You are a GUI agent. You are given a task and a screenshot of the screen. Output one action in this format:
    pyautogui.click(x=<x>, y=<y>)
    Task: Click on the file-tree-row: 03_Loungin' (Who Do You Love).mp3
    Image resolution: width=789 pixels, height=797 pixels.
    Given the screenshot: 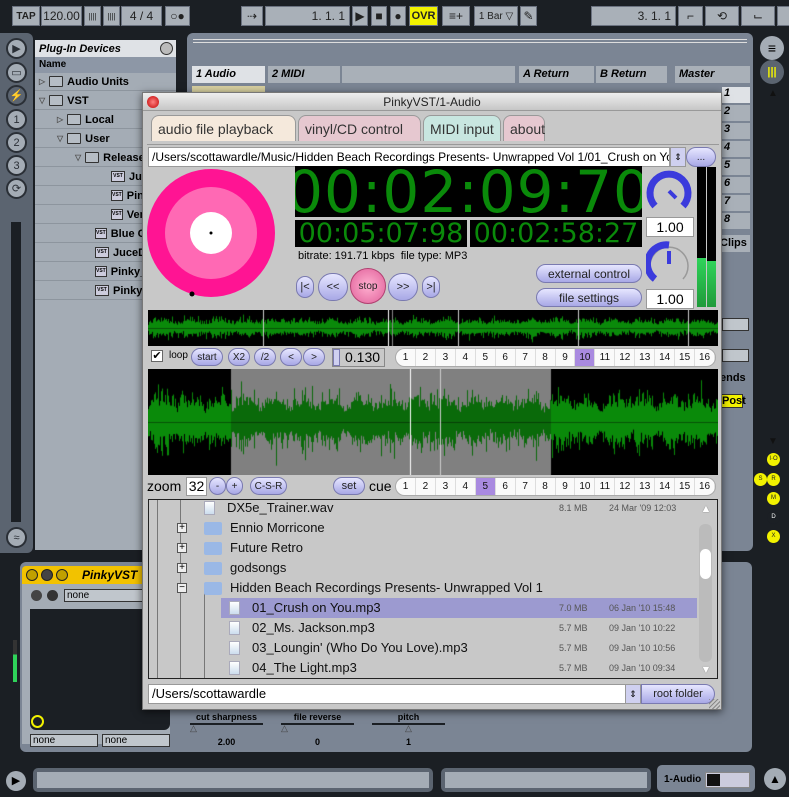 What is the action you would take?
    pyautogui.click(x=348, y=648)
    